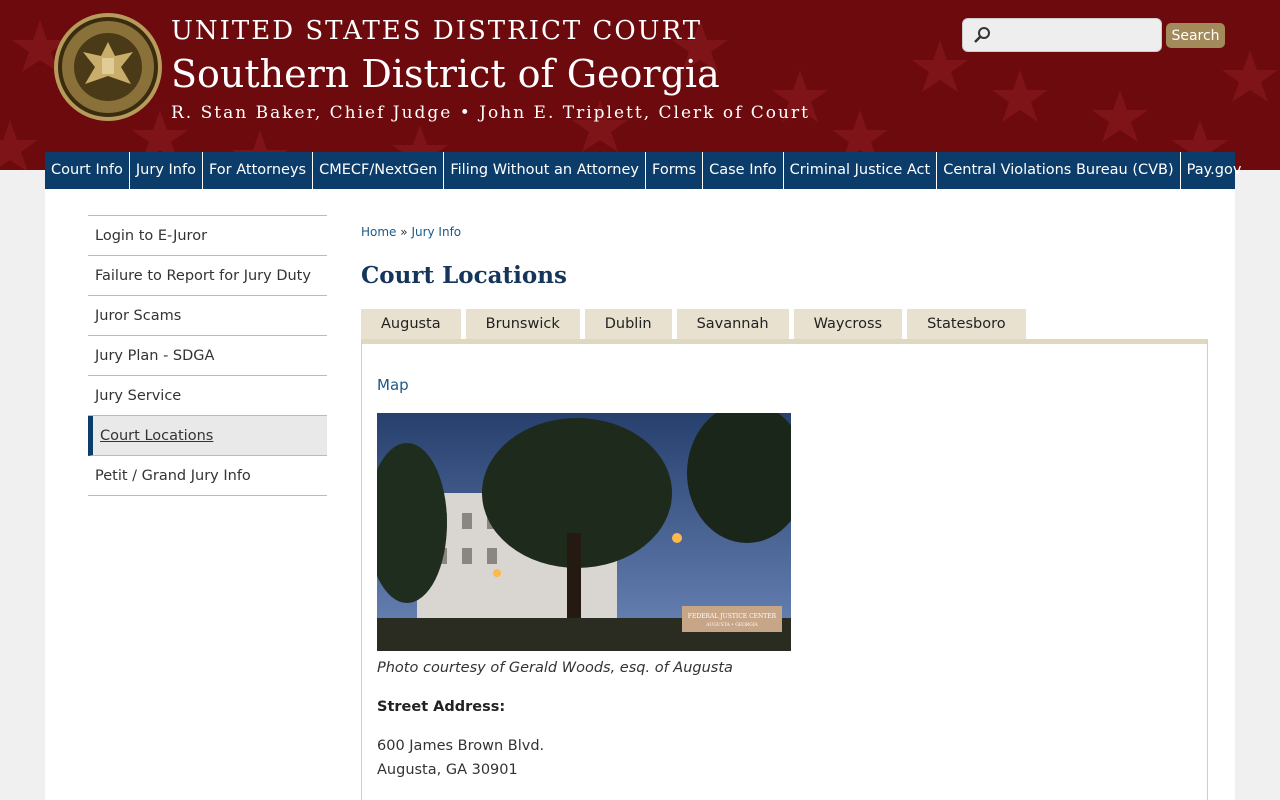  Describe the element at coordinates (732, 324) in the screenshot. I see `tab-savannah: Savannah` at that location.